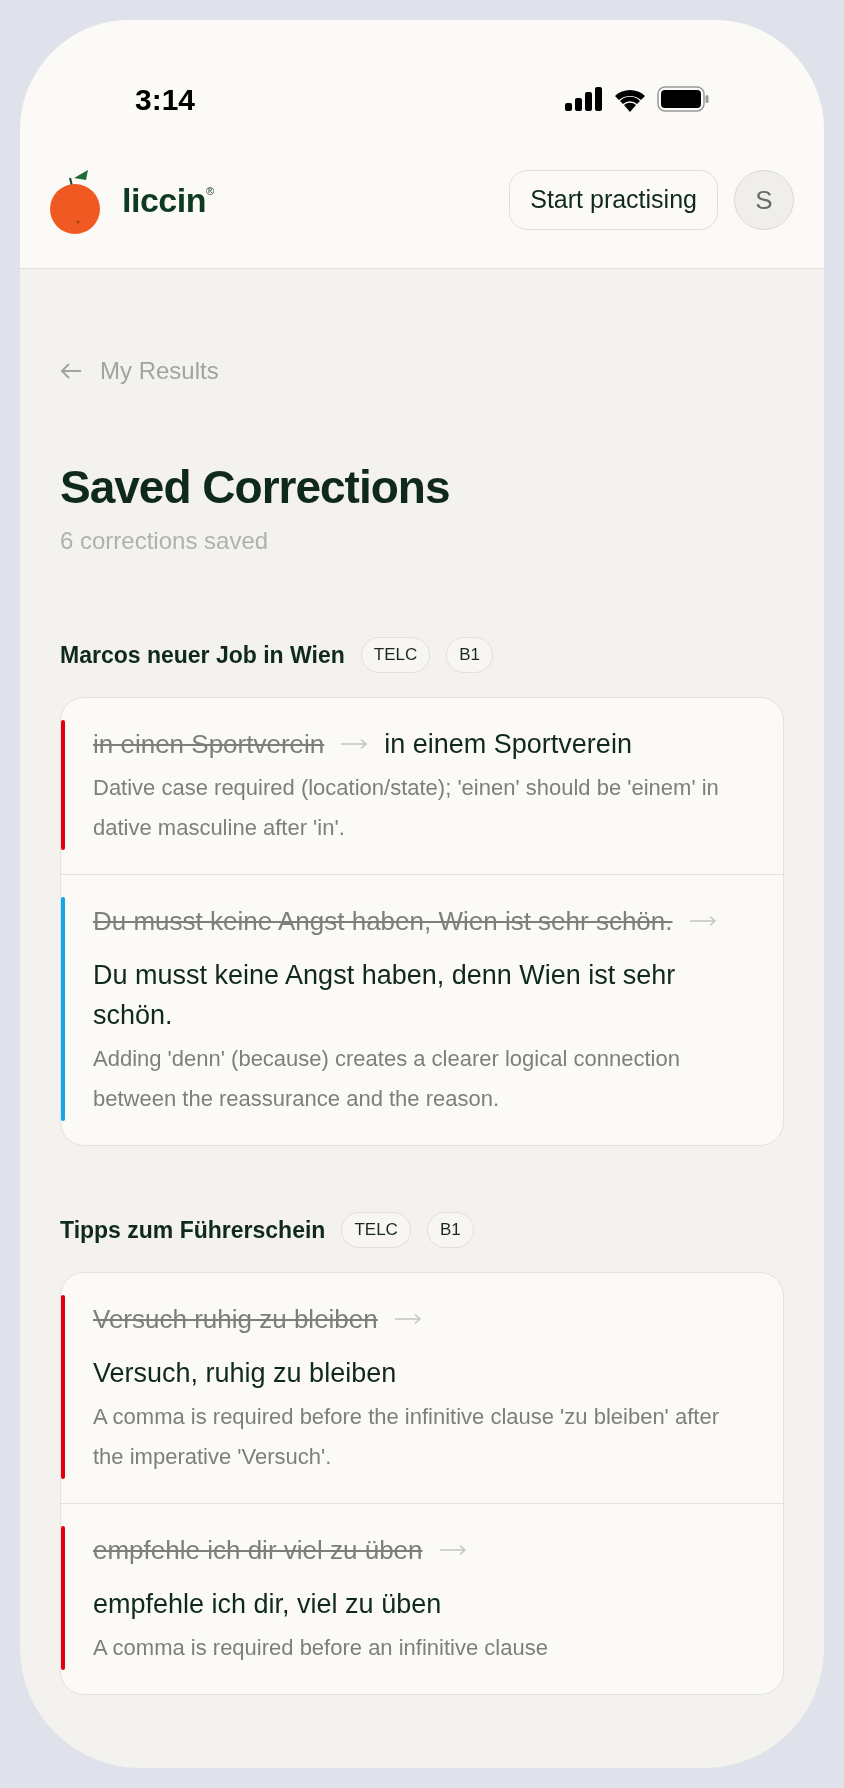 The height and width of the screenshot is (1788, 844). Describe the element at coordinates (165, 541) in the screenshot. I see `corrections-count: 6 corrections saved` at that location.